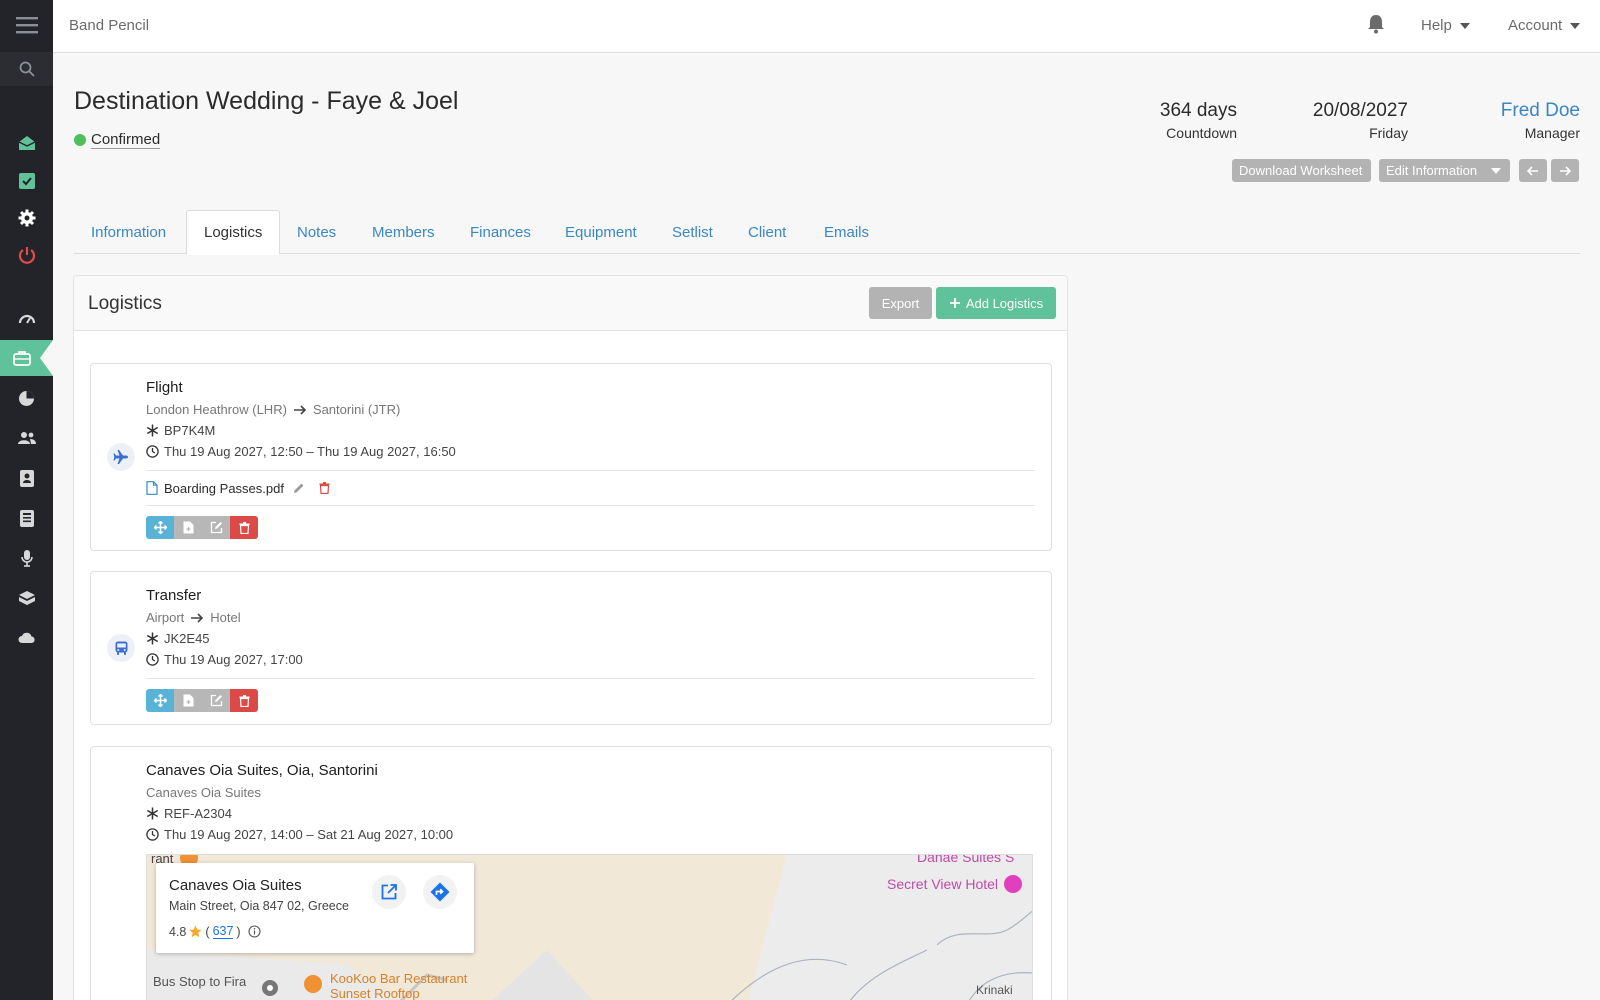 This screenshot has width=1600, height=1000. What do you see at coordinates (223, 931) in the screenshot?
I see `review-count-link: 637` at bounding box center [223, 931].